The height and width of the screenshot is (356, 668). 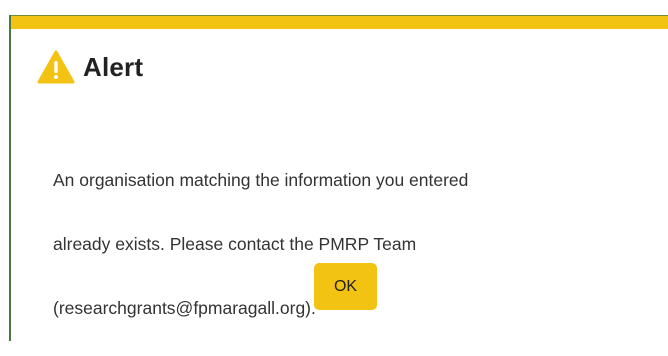 I want to click on warning-icon, so click(x=56, y=67).